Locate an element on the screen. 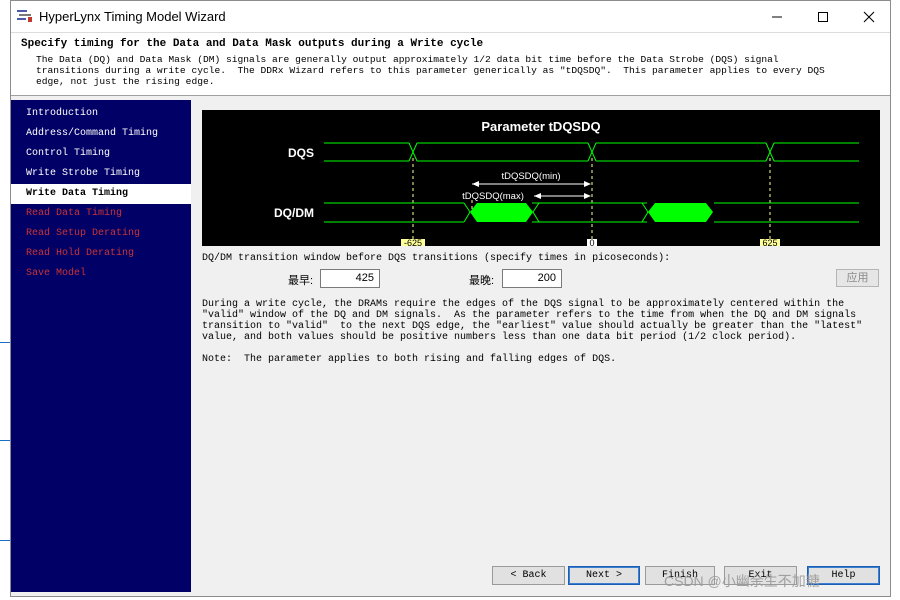 The height and width of the screenshot is (600, 900). close-icon is located at coordinates (869, 16).